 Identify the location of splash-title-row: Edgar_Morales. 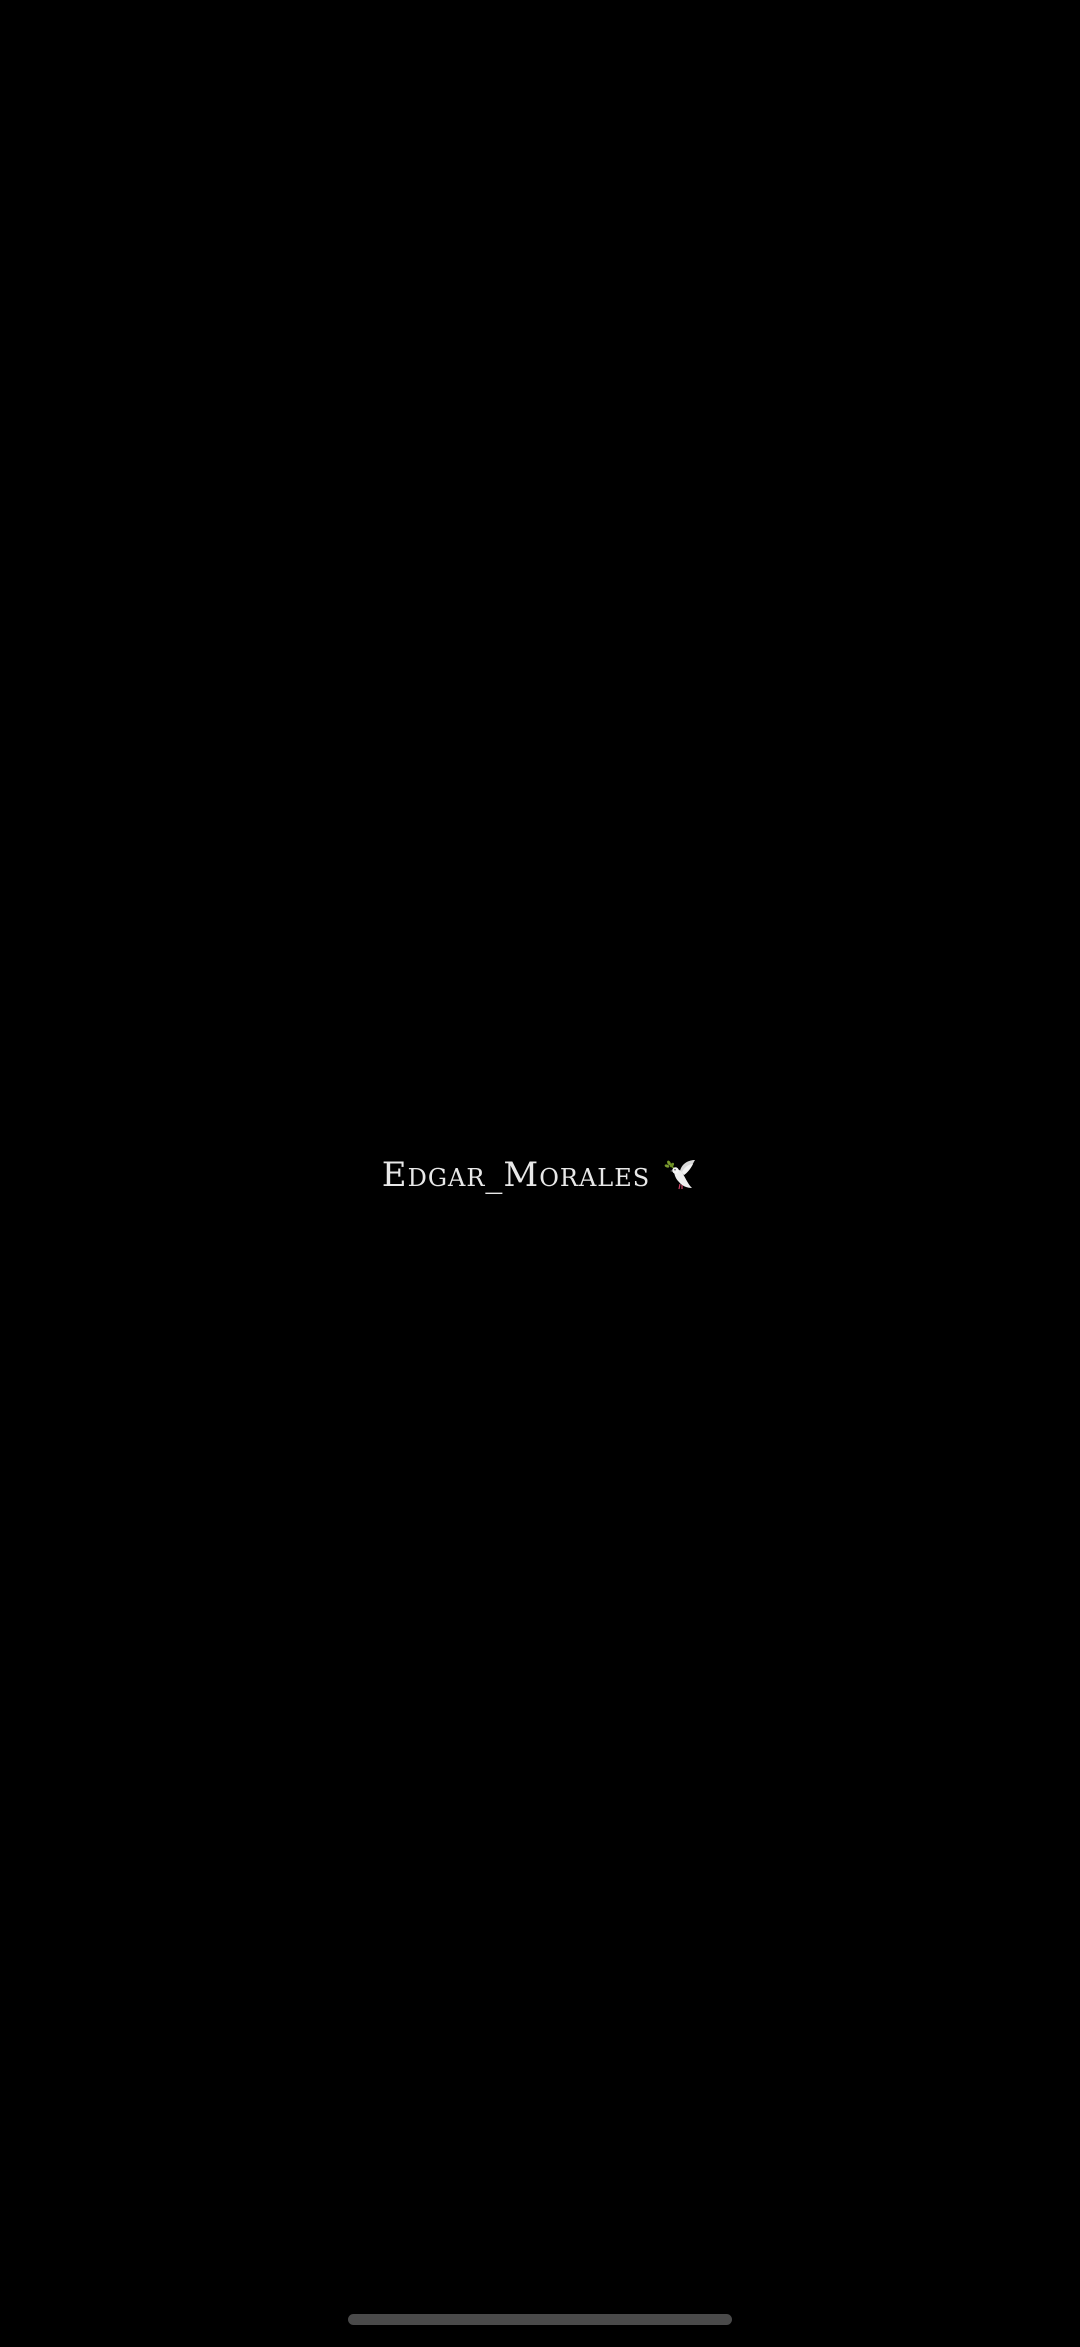
(540, 1175).